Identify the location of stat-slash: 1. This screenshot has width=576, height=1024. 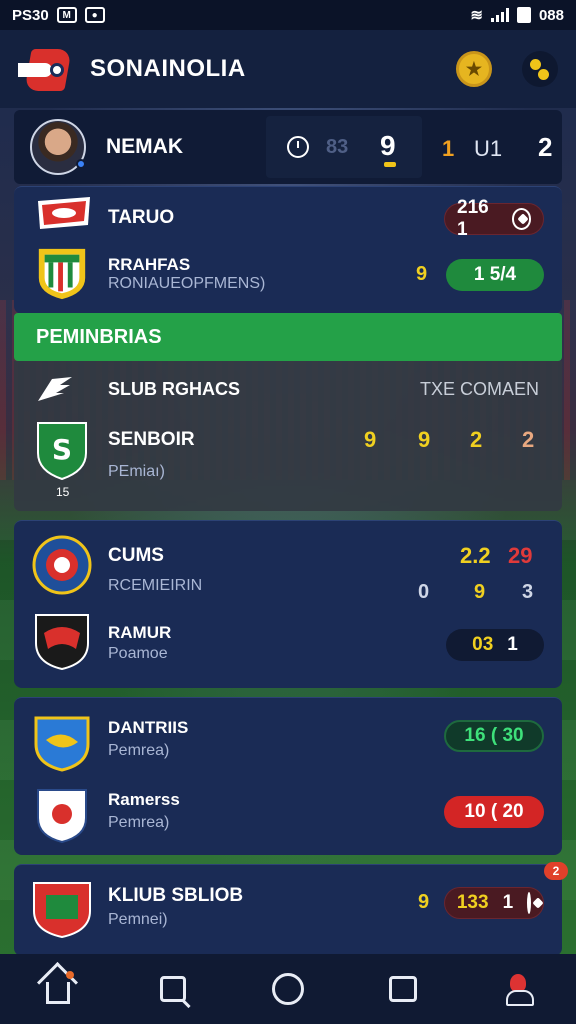
(448, 148).